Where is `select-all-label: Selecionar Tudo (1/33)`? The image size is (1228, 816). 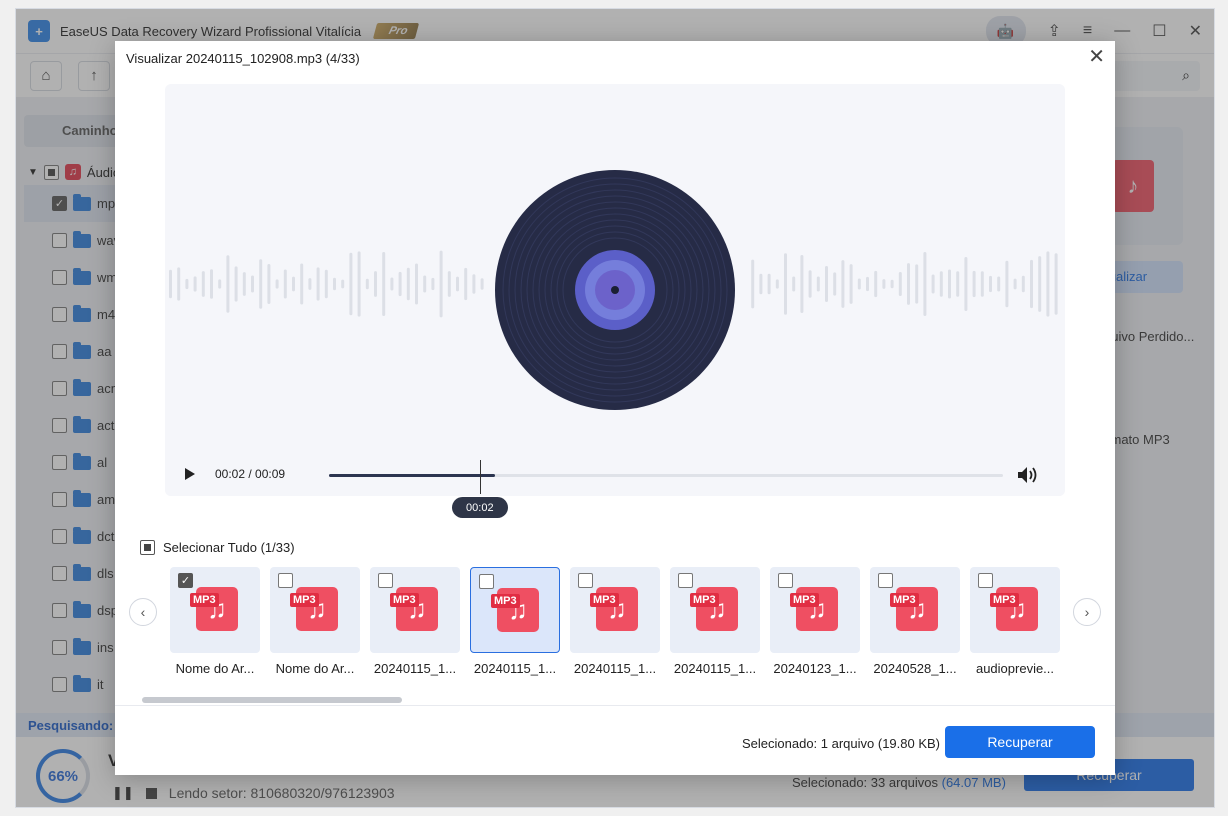 select-all-label: Selecionar Tudo (1/33) is located at coordinates (229, 547).